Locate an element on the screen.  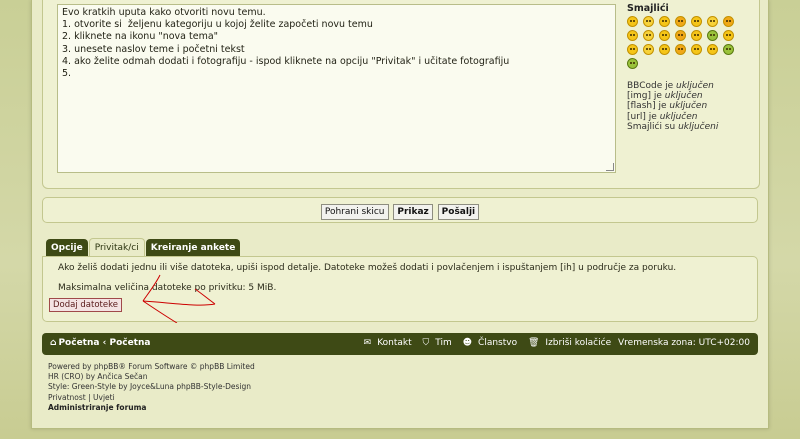
editor-line: 2. kliknete na ikonu "nova tema" is located at coordinates (140, 37).